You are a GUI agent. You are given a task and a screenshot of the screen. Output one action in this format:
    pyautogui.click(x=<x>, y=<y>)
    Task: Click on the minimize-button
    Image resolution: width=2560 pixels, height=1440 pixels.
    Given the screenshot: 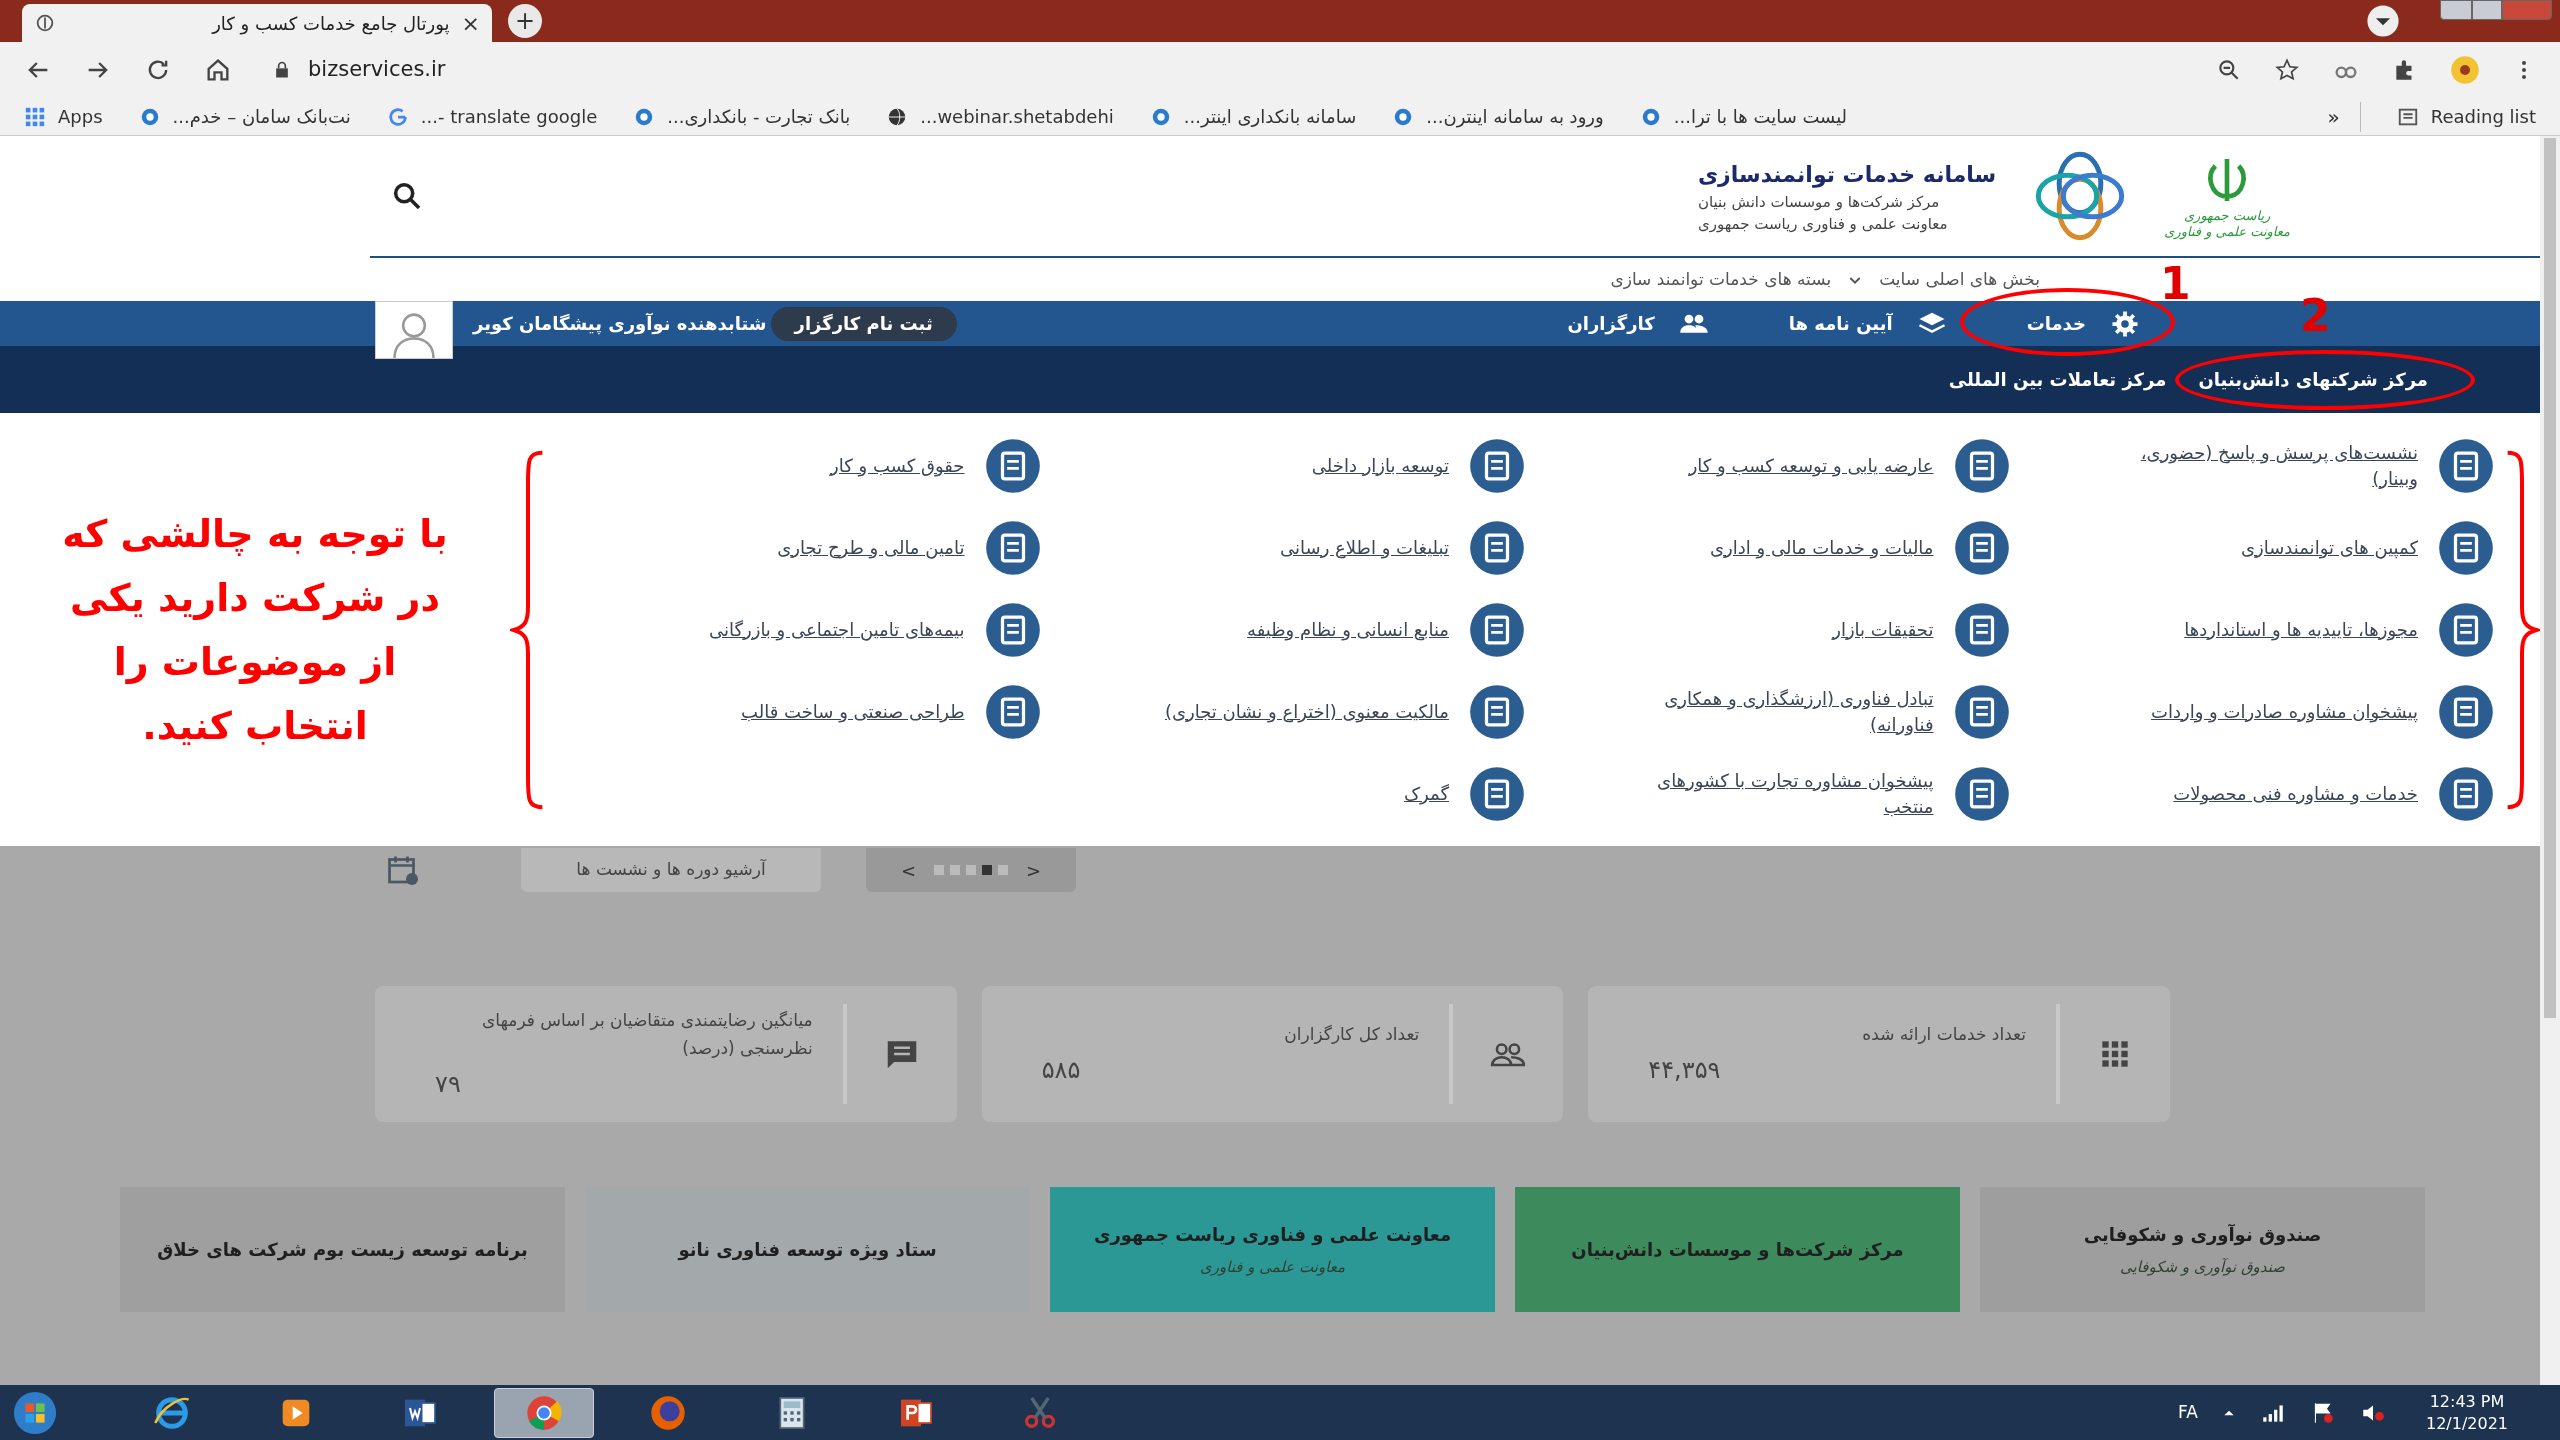 What is the action you would take?
    pyautogui.click(x=2456, y=10)
    